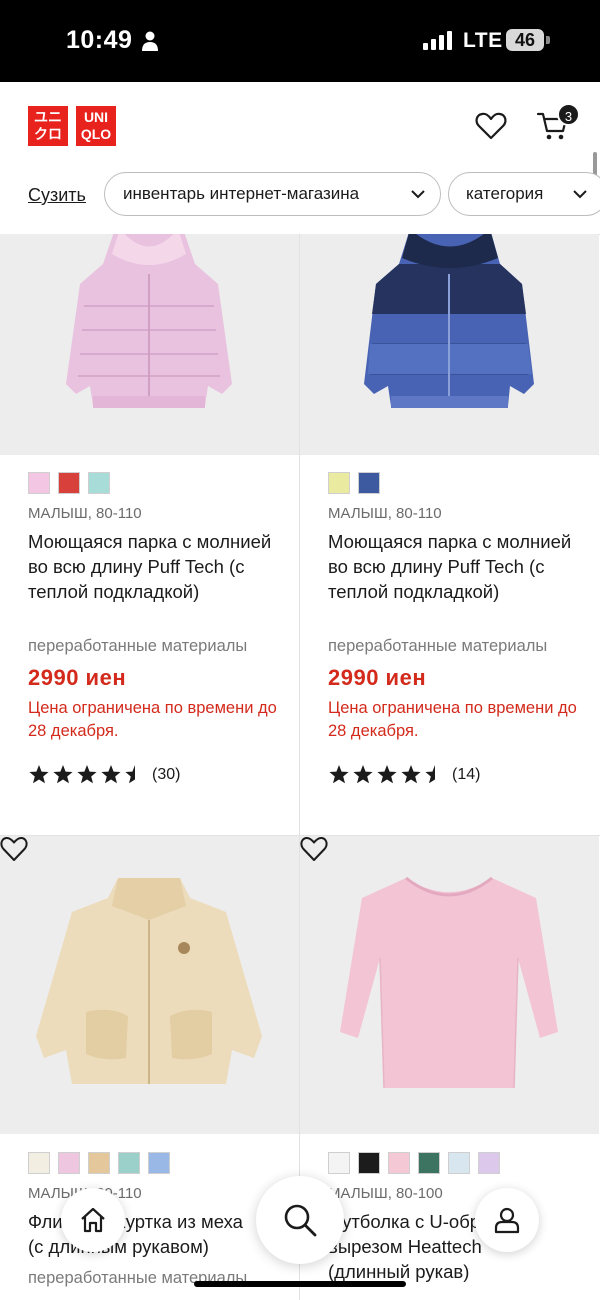  What do you see at coordinates (525, 40) in the screenshot?
I see `battery-icon: 46` at bounding box center [525, 40].